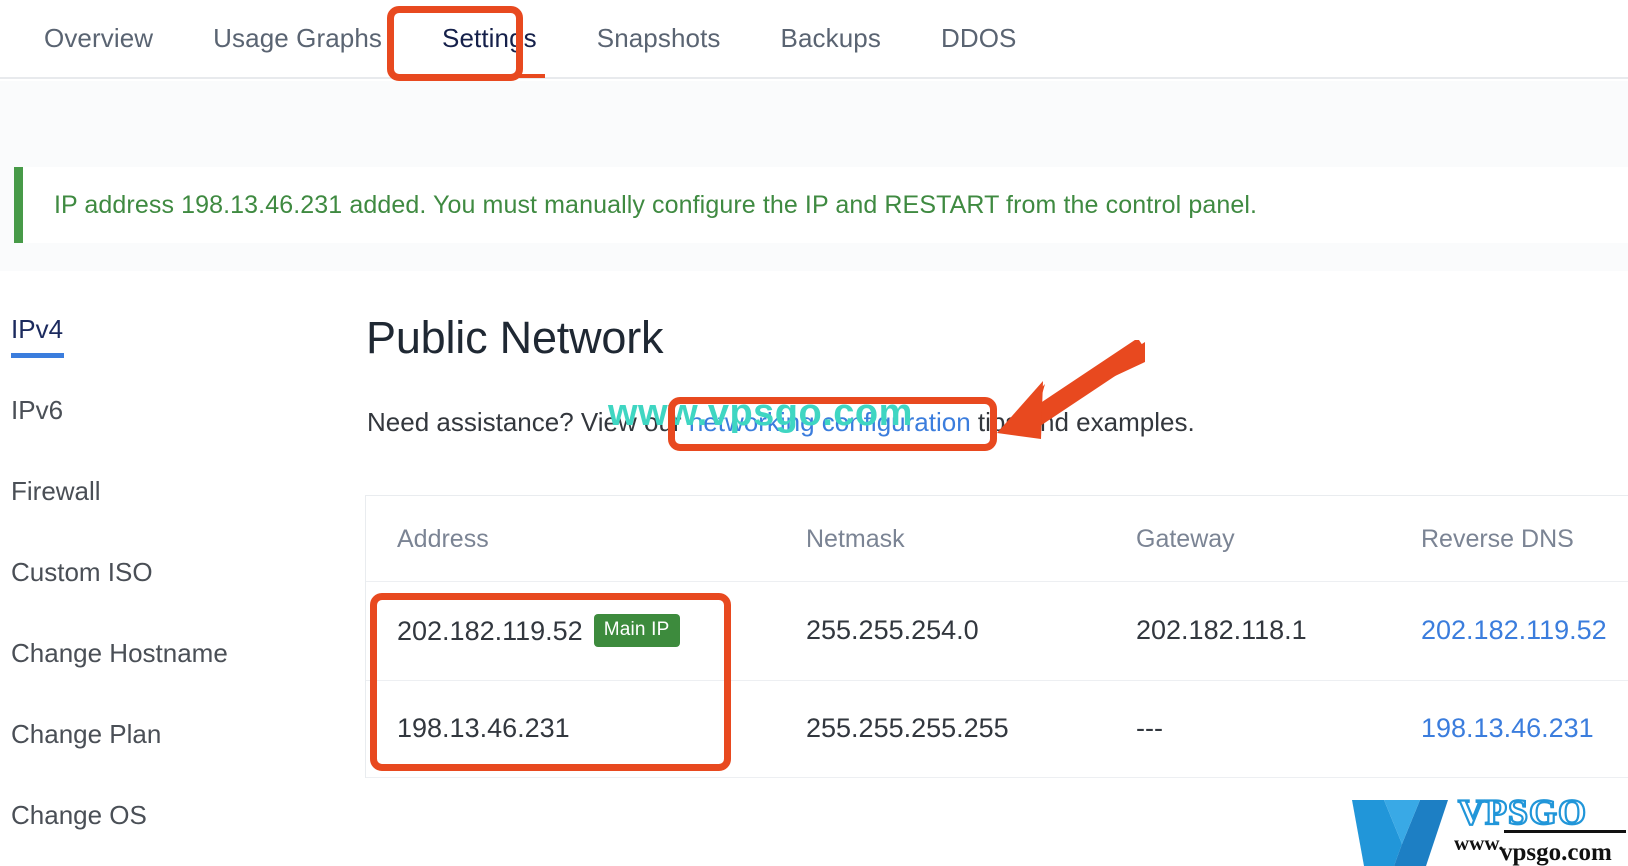 The height and width of the screenshot is (866, 1628). I want to click on networking-configuration-link: networking configuration, so click(830, 422).